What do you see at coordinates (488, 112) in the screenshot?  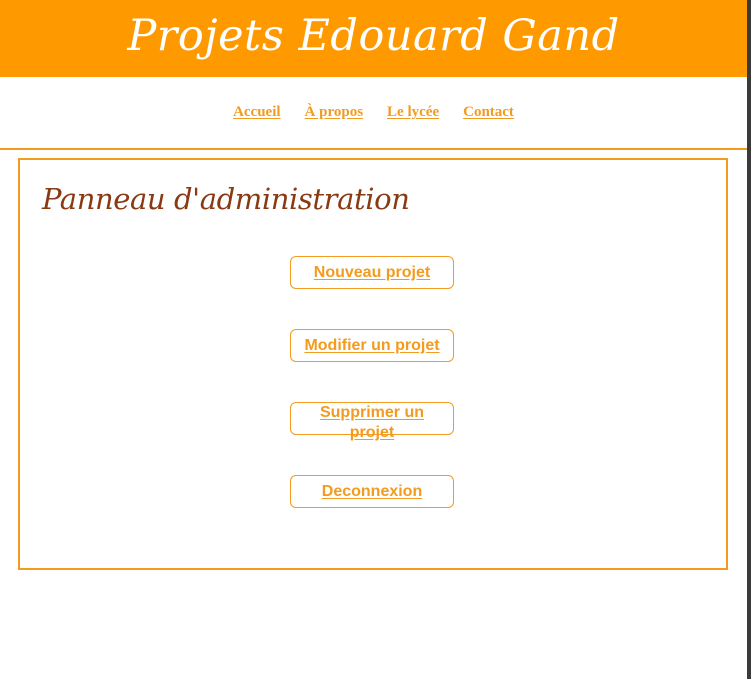 I see `nav-link-contact: Contact` at bounding box center [488, 112].